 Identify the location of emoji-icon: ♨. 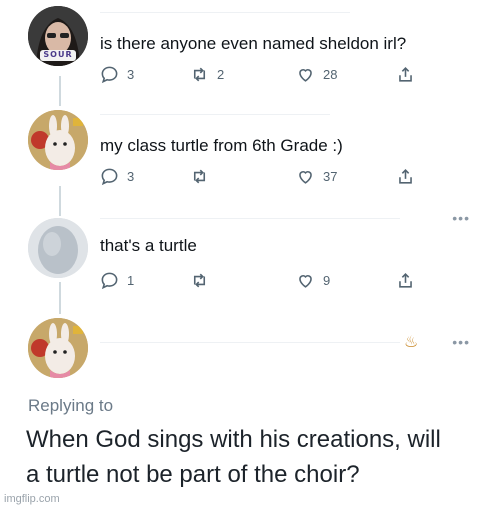
(411, 342).